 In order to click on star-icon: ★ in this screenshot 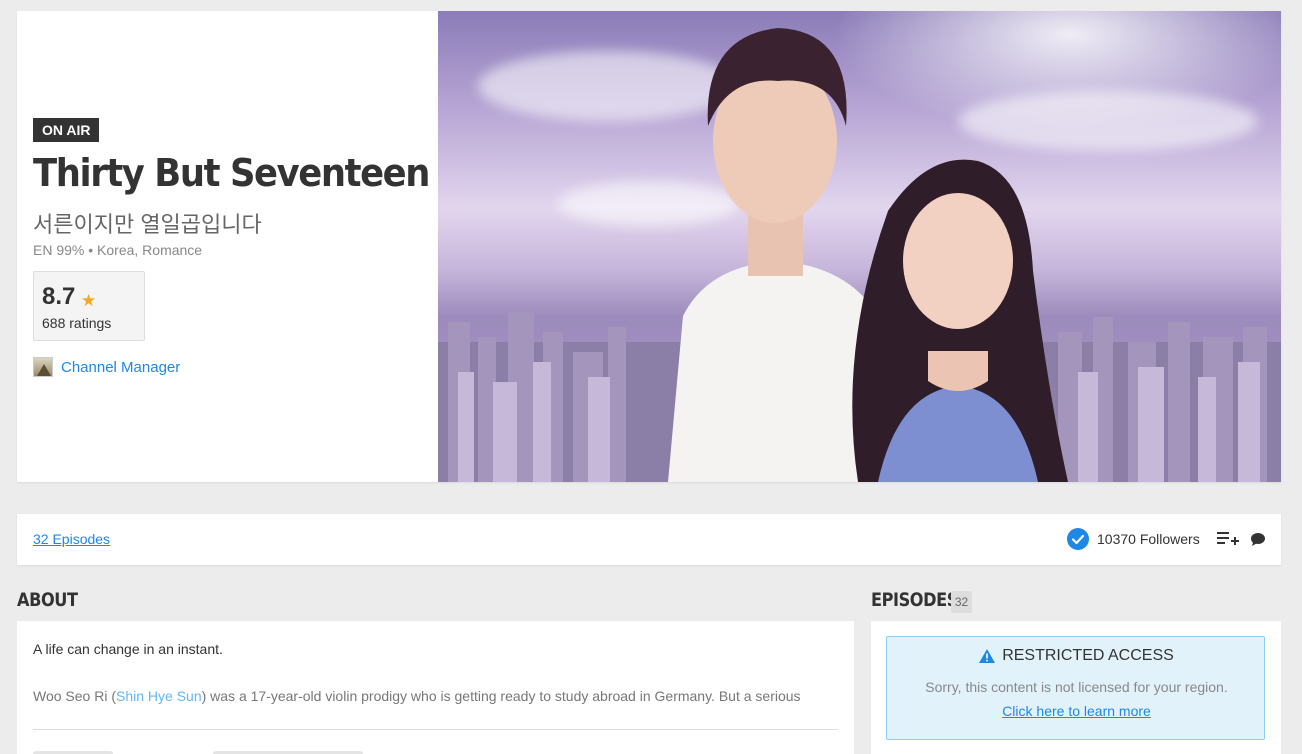, I will do `click(89, 300)`.